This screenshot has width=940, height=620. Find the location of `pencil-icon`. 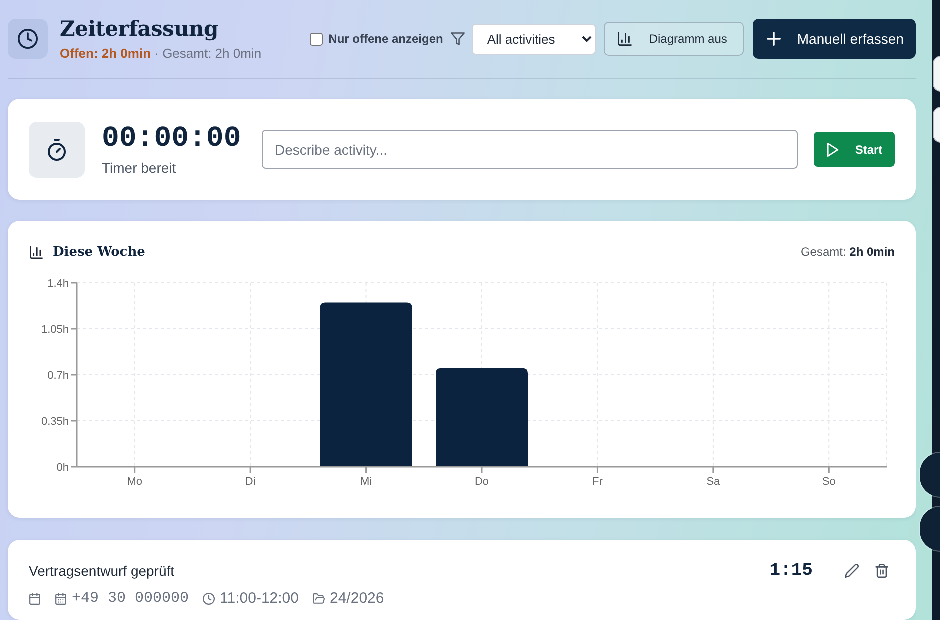

pencil-icon is located at coordinates (852, 571).